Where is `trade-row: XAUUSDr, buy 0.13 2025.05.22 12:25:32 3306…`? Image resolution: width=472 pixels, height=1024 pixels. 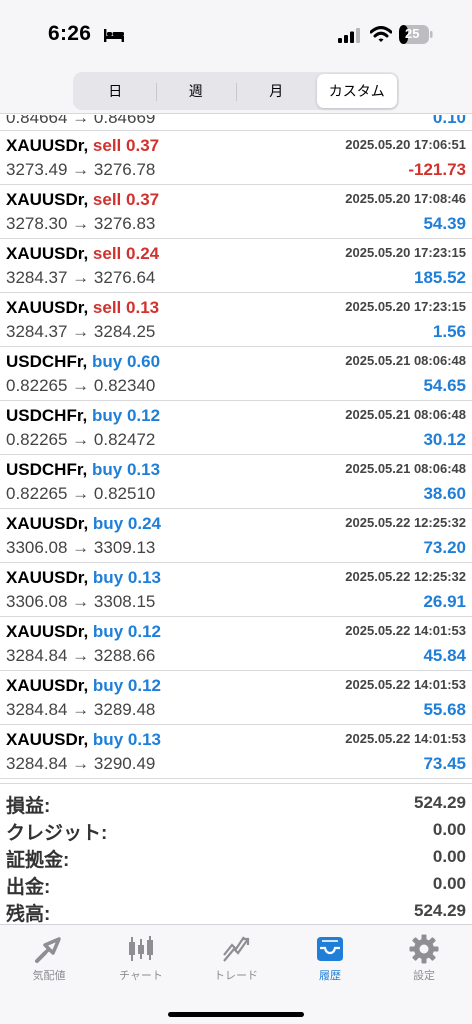 trade-row: XAUUSDr, buy 0.13 2025.05.22 12:25:32 3306… is located at coordinates (236, 590).